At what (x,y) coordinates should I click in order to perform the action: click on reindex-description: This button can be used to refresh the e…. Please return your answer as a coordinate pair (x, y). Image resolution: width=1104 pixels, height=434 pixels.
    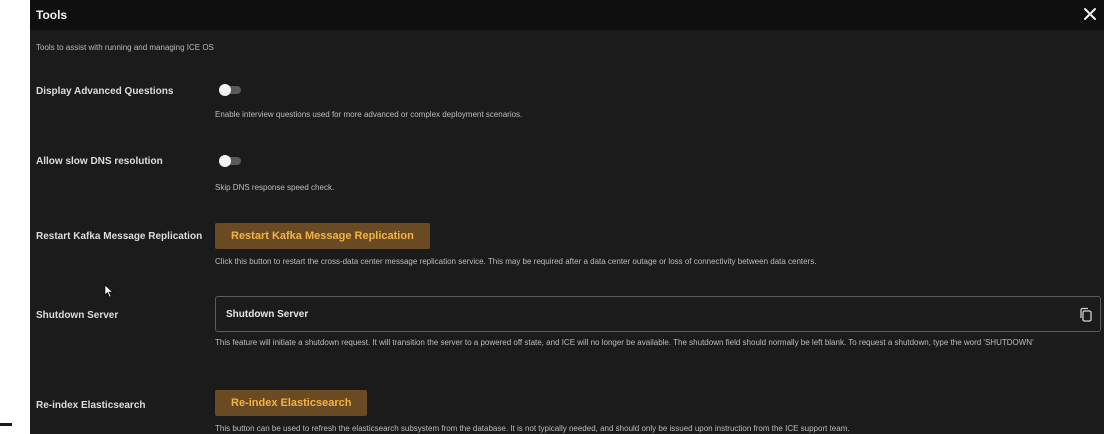
    Looking at the image, I should click on (532, 428).